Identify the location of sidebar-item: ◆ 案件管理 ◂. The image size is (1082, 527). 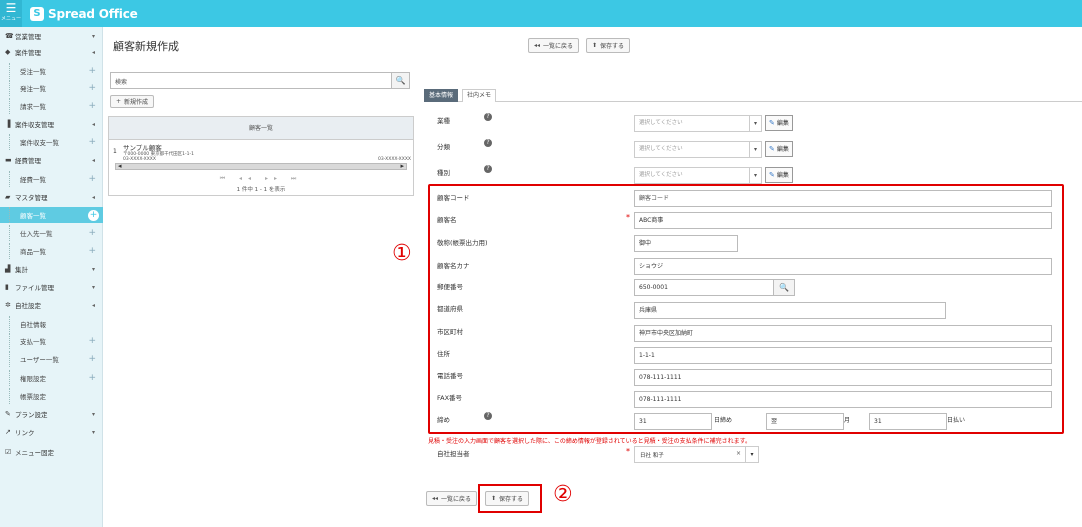
(51, 52).